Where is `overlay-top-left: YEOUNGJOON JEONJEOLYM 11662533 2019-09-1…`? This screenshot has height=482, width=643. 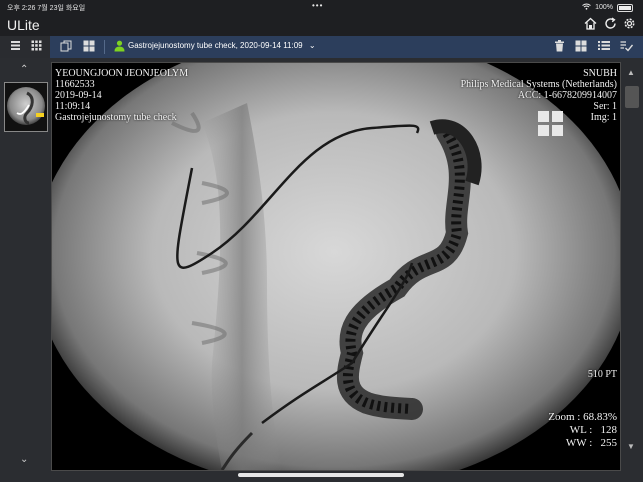
overlay-top-left: YEOUNGJOON JEONJEOLYM 11662533 2019-09-1… is located at coordinates (121, 95).